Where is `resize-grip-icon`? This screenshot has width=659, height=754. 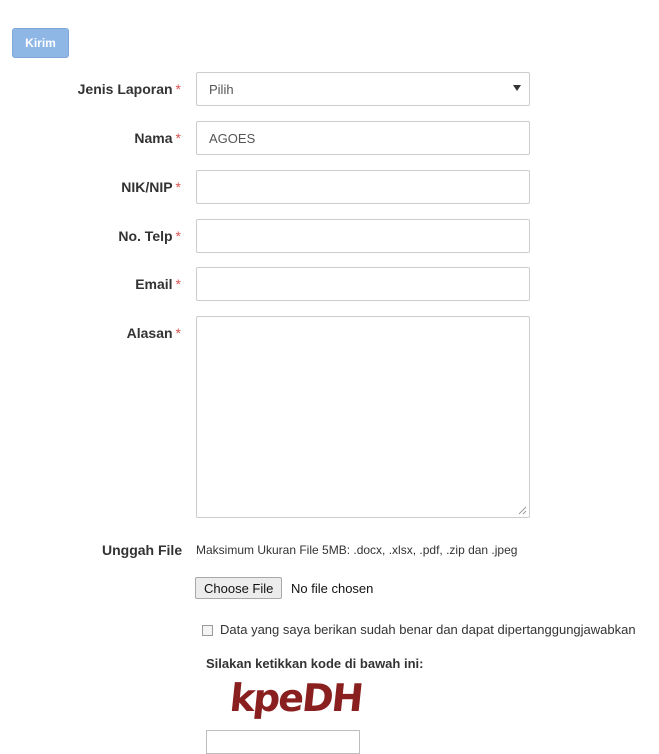
resize-grip-icon is located at coordinates (522, 510).